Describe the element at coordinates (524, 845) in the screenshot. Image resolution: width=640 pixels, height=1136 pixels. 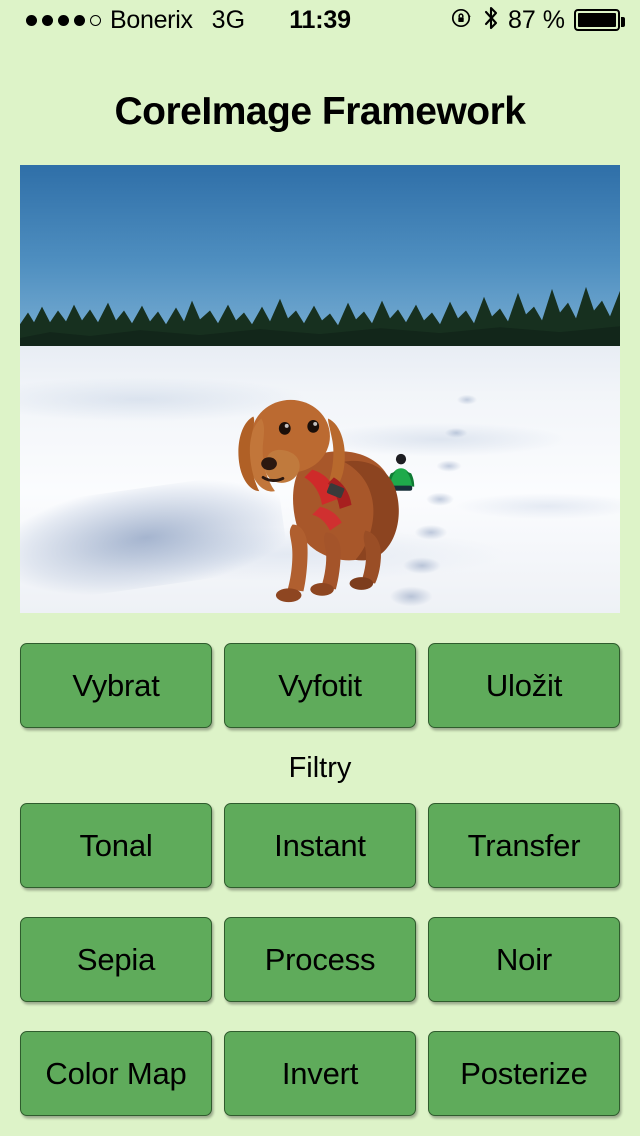
I see `filter-transfer-button: Transfer` at that location.